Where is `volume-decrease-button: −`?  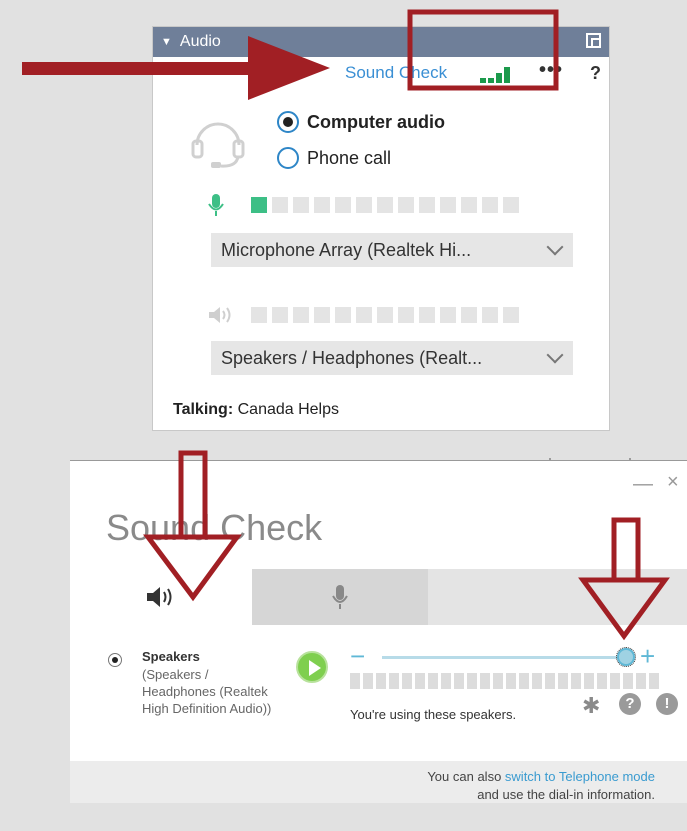
volume-decrease-button: − is located at coordinates (357, 656).